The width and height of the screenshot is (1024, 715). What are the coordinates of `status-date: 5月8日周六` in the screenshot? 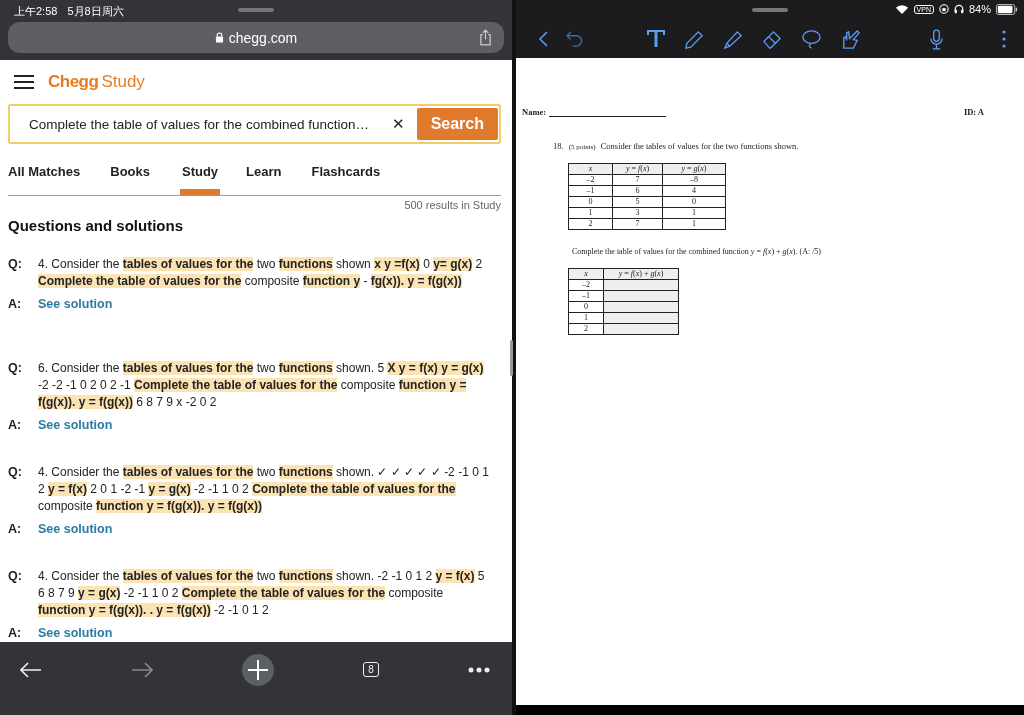 It's located at (95, 11).